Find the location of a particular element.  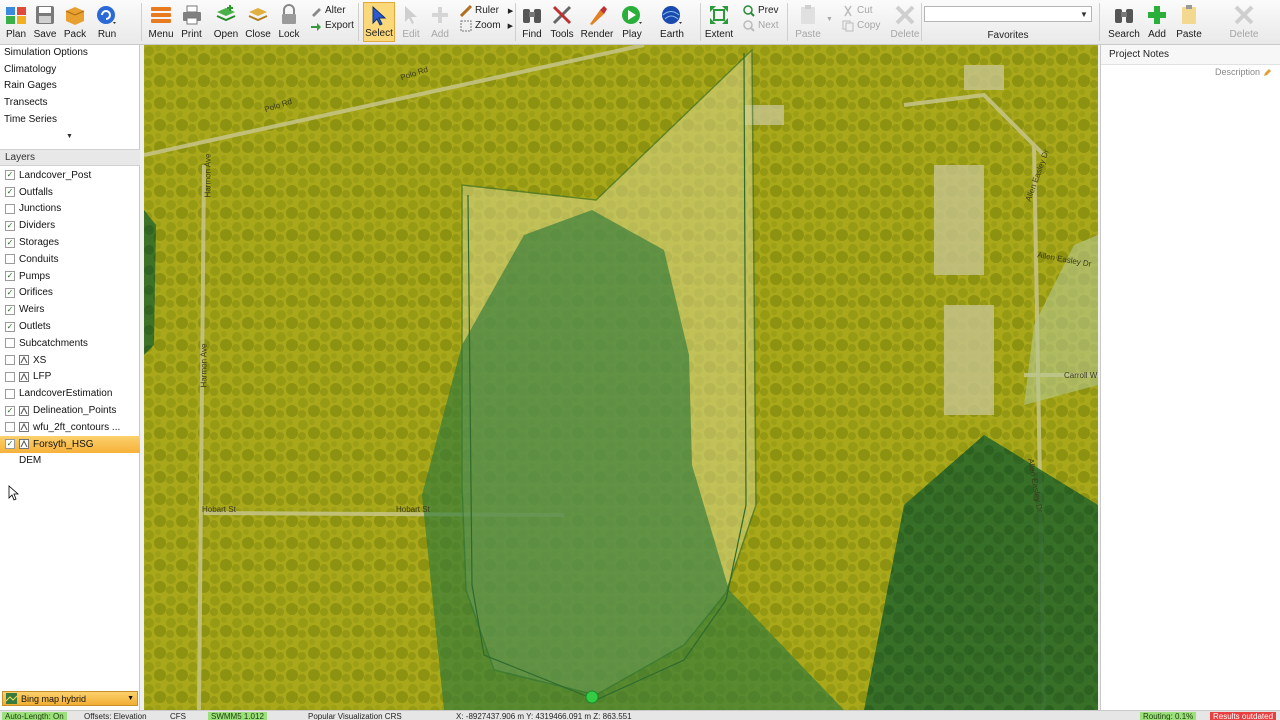

copy-icon is located at coordinates (848, 26).